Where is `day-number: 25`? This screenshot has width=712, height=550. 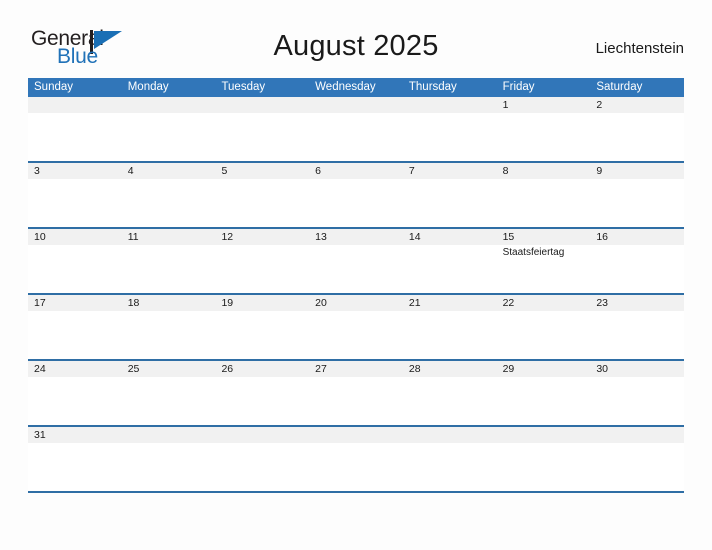 day-number: 25 is located at coordinates (169, 369).